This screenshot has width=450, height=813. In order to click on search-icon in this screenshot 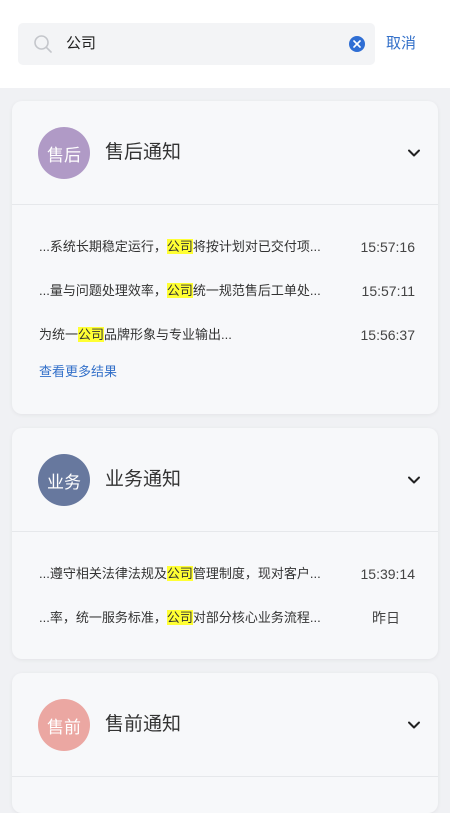, I will do `click(43, 44)`.